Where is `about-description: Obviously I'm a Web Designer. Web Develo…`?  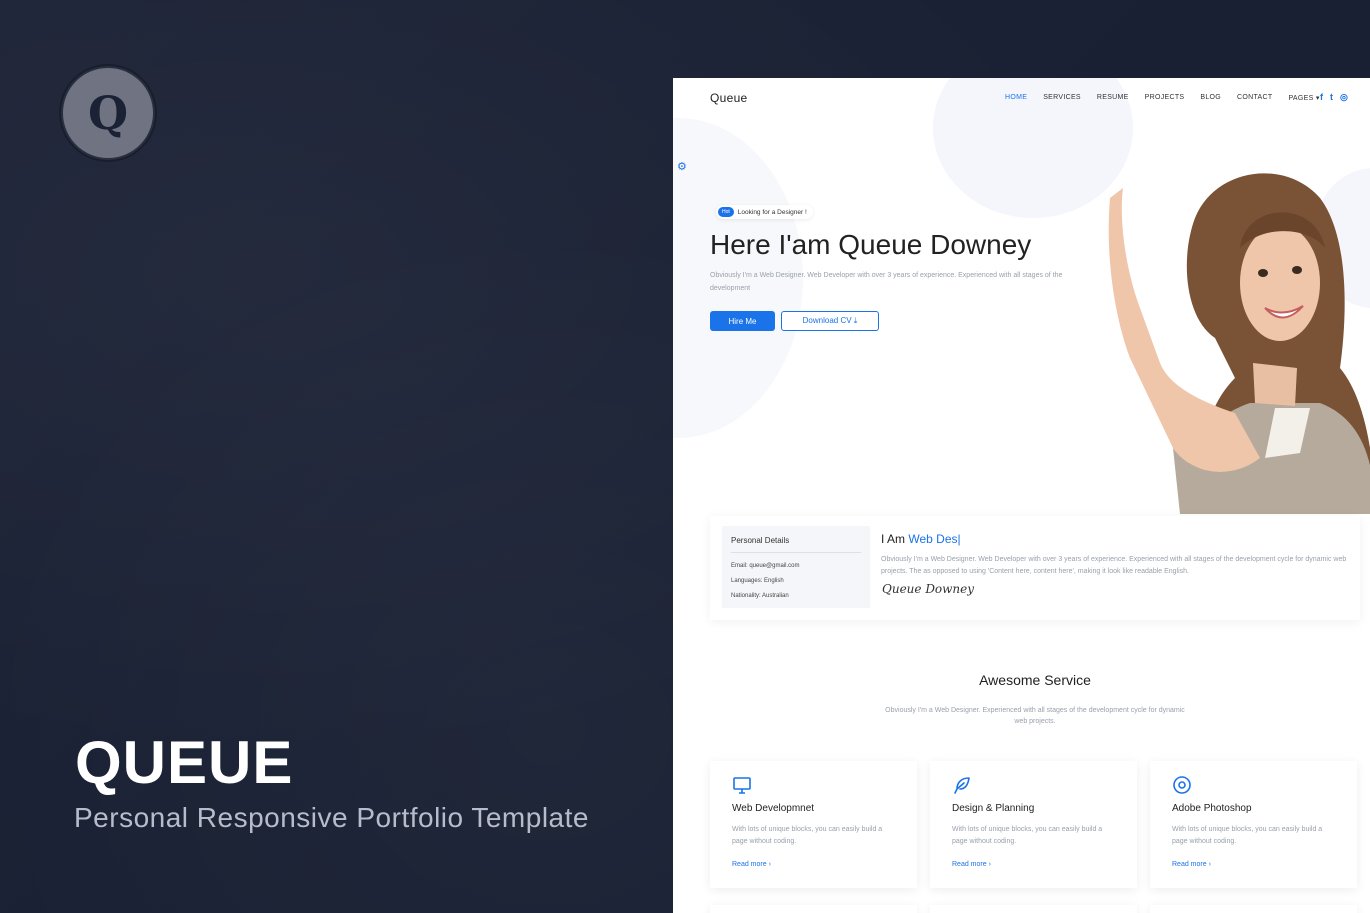
about-description: Obviously I'm a Web Designer. Web Develo… is located at coordinates (1114, 565).